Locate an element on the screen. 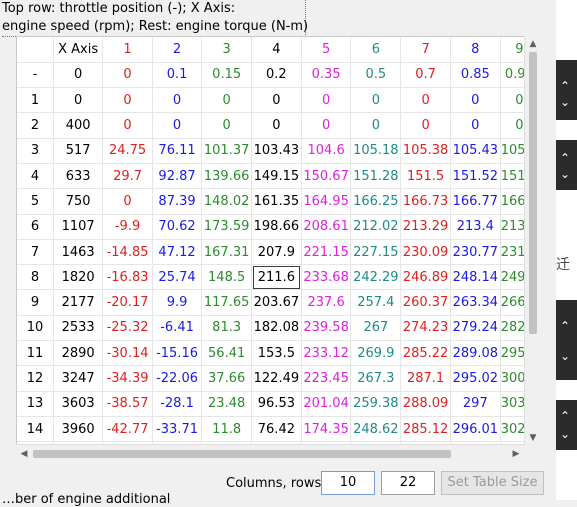  table-cell: 633 is located at coordinates (78, 176).